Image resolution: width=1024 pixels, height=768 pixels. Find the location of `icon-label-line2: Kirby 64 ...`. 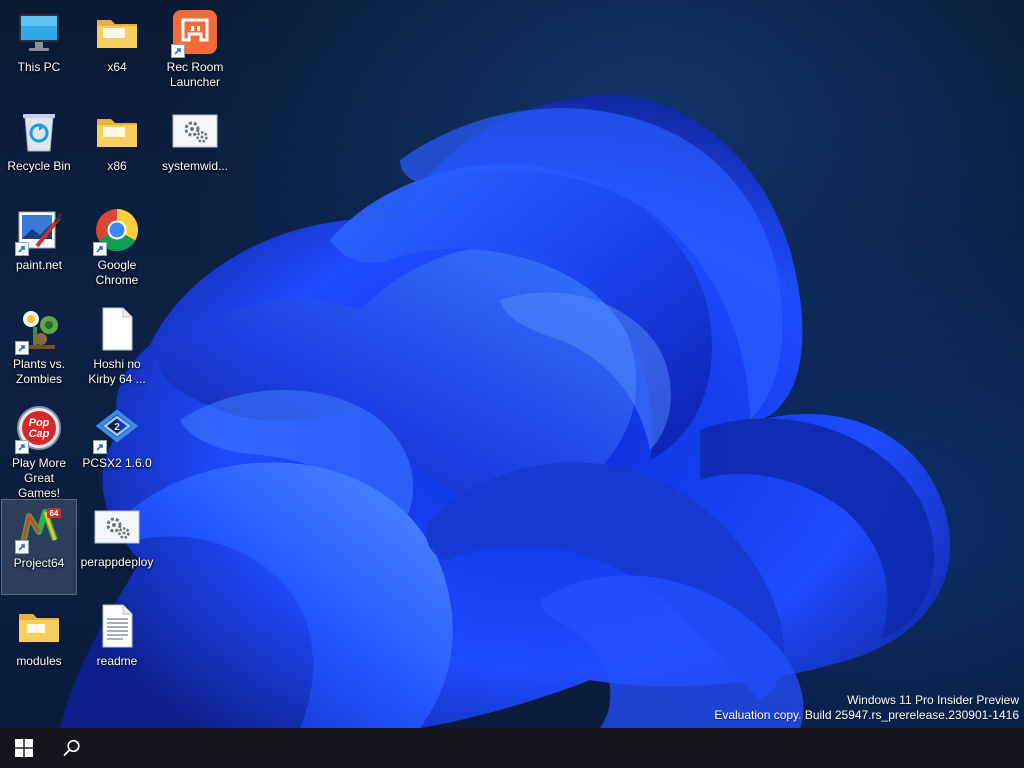

icon-label-line2: Kirby 64 ... is located at coordinates (117, 379).